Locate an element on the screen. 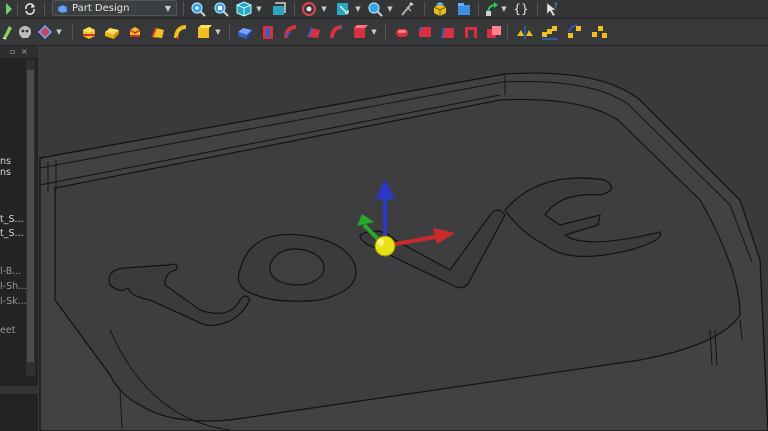 The image size is (768, 431). fillet-icon is located at coordinates (402, 32).